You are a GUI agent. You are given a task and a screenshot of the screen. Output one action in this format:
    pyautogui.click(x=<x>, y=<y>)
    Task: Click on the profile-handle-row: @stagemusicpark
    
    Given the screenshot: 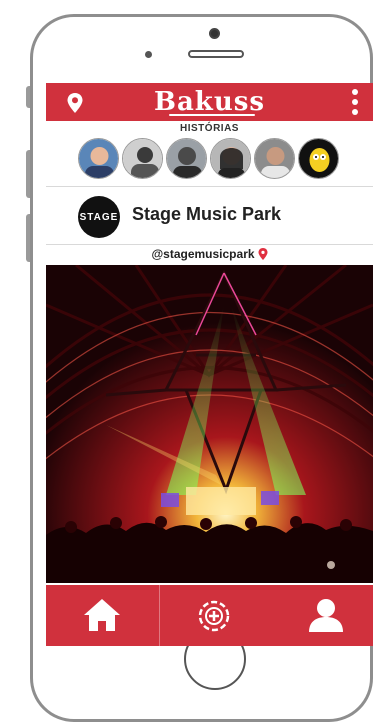 What is the action you would take?
    pyautogui.click(x=209, y=254)
    